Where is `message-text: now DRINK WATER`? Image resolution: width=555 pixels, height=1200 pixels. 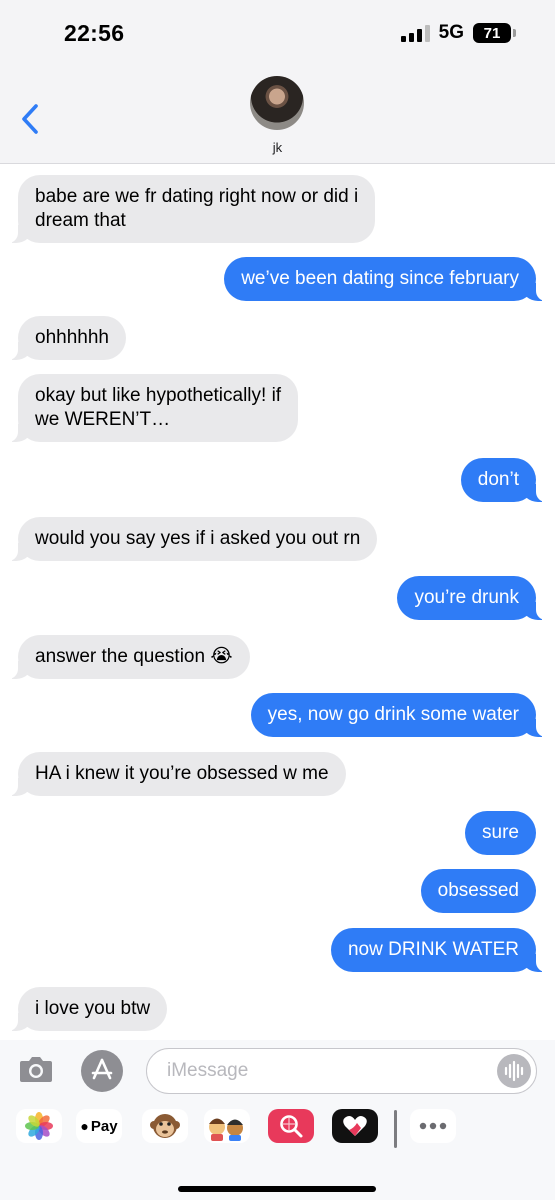
message-text: now DRINK WATER is located at coordinates (433, 949).